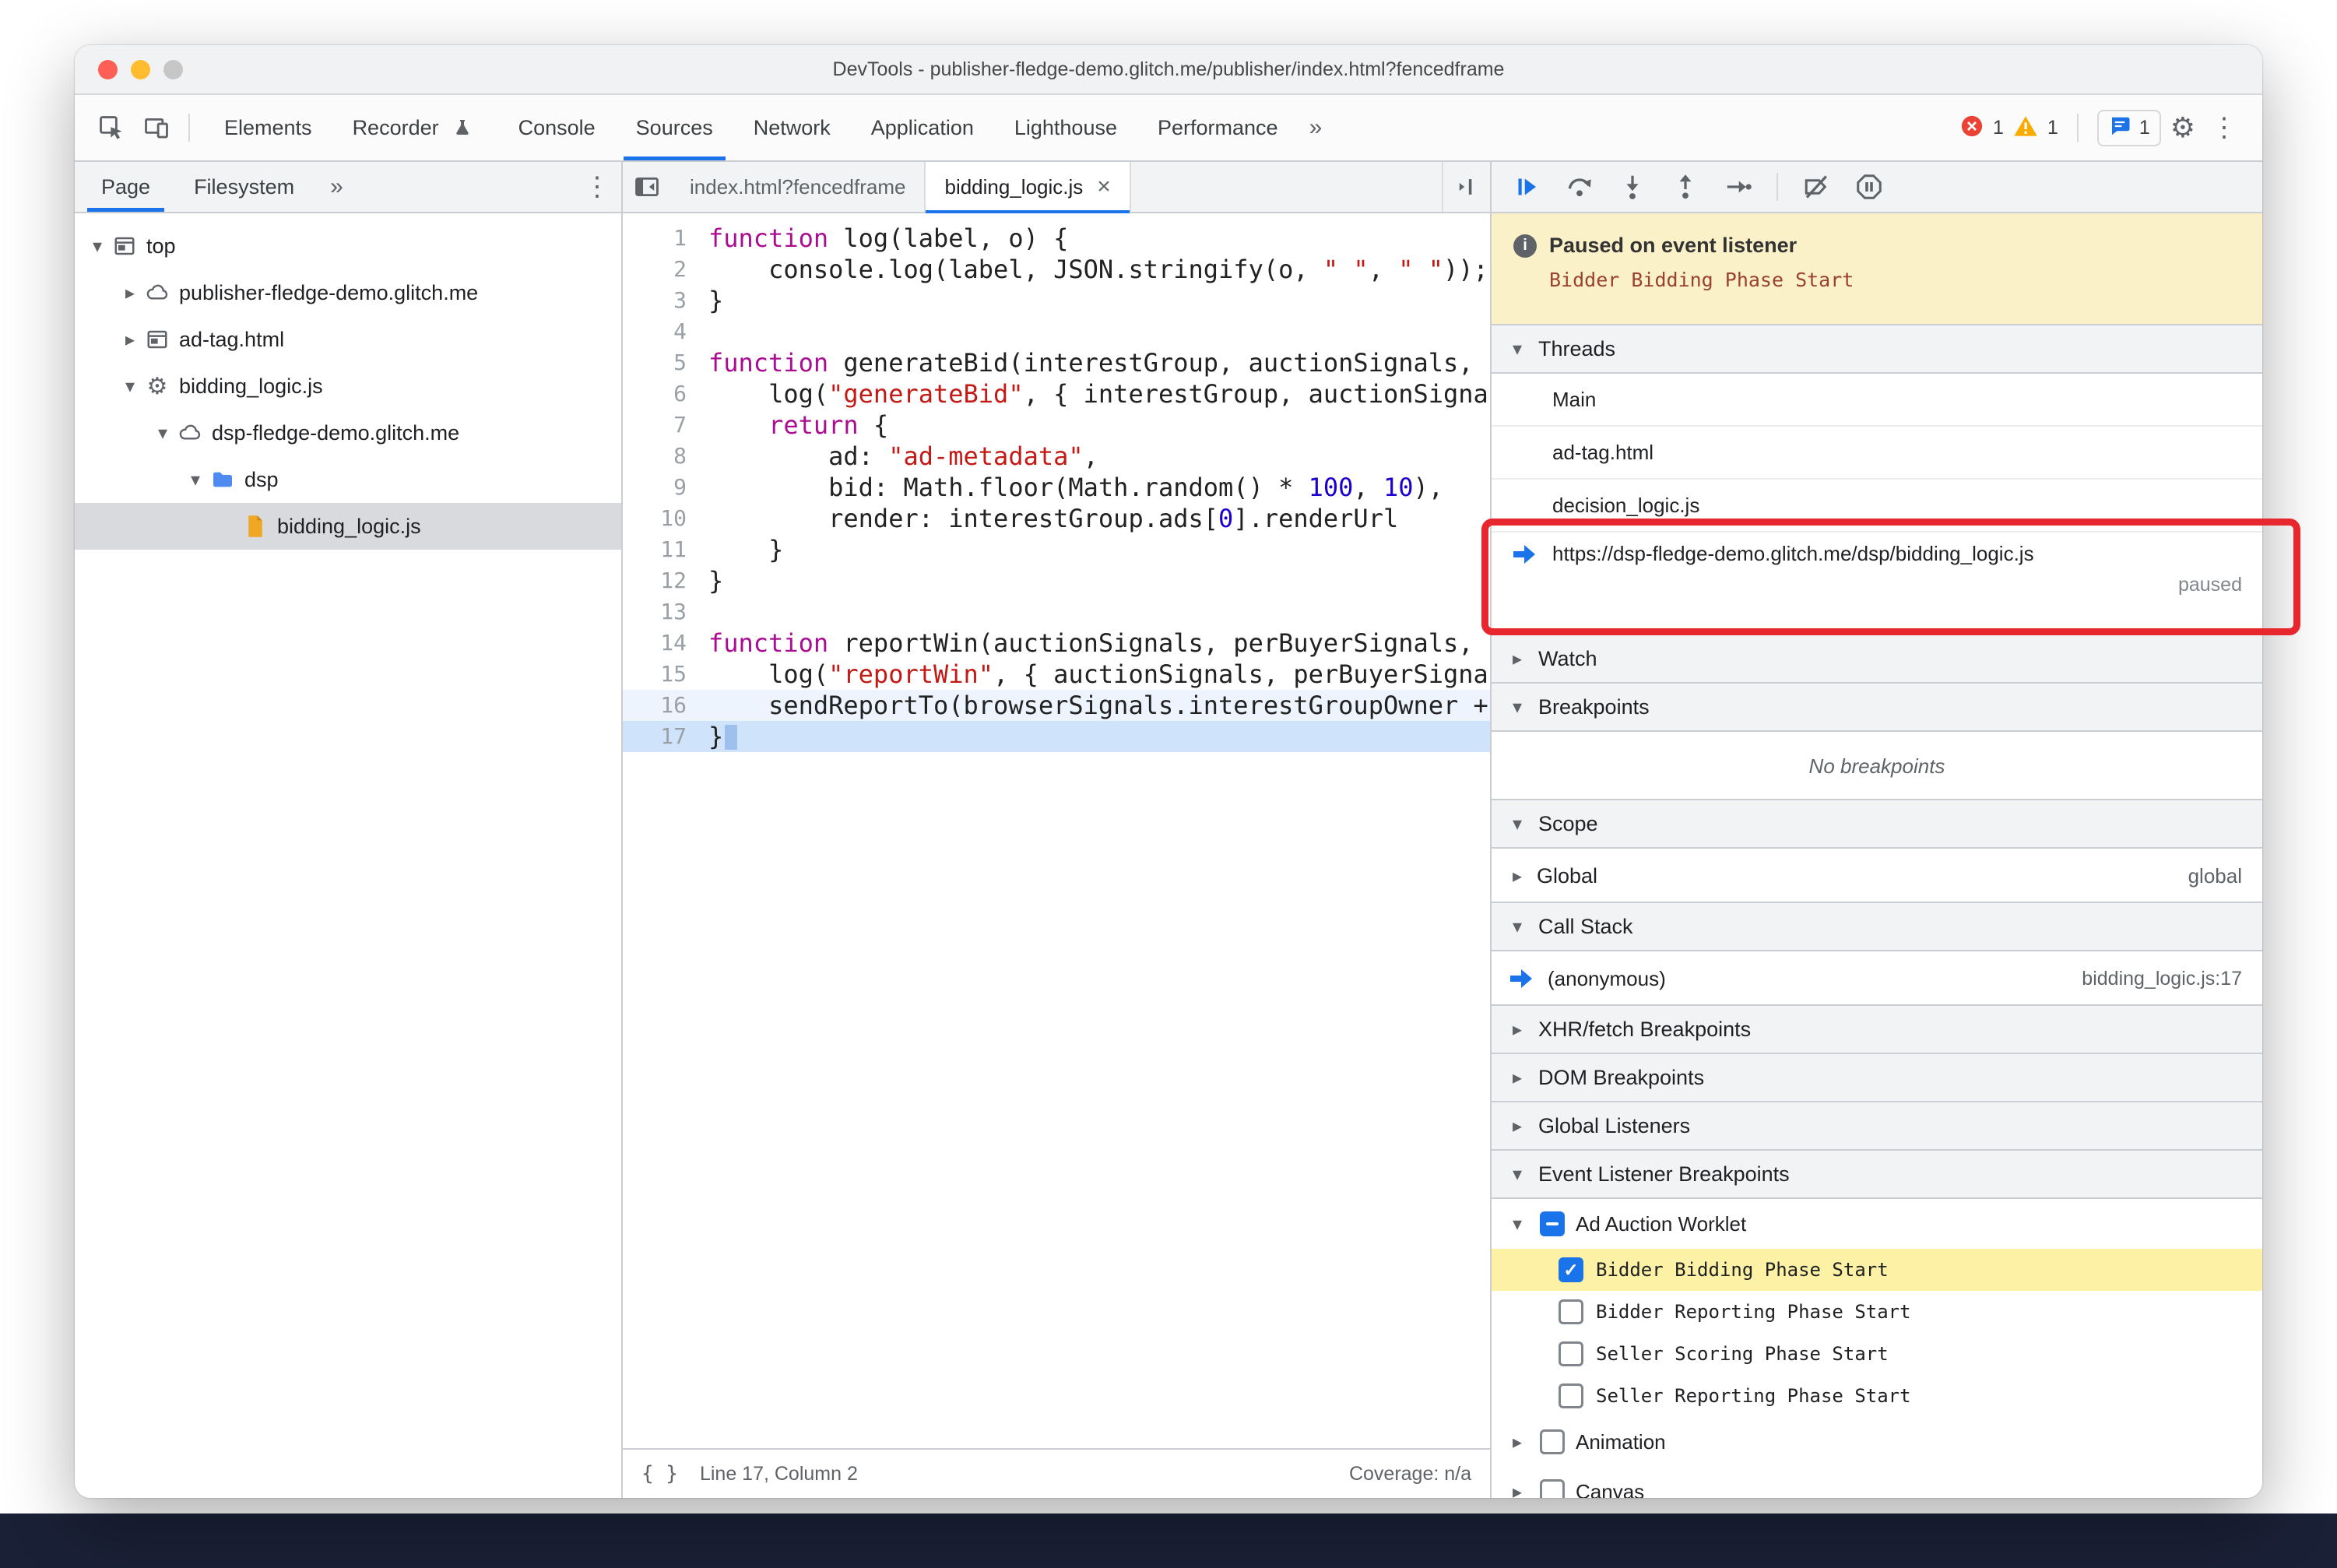  Describe the element at coordinates (268, 127) in the screenshot. I see `panel-tab-elements: Elements` at that location.